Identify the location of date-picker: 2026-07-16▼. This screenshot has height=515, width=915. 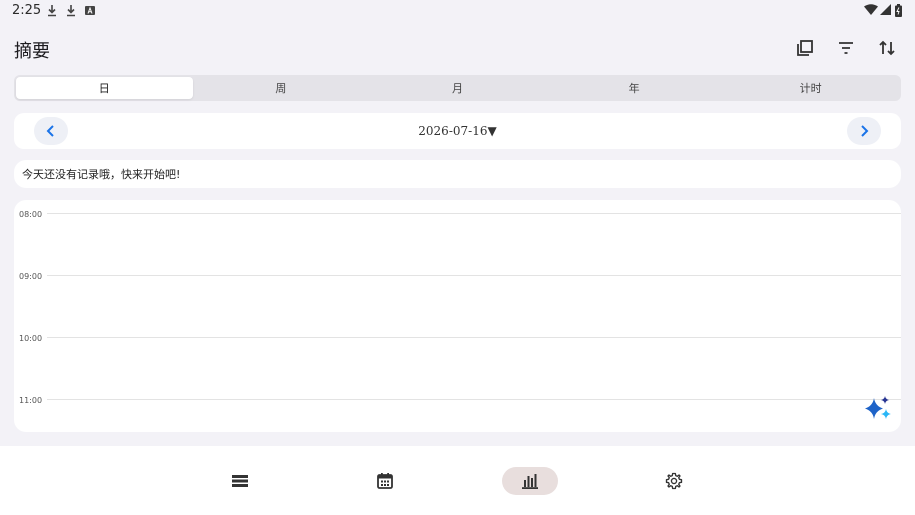
(457, 131).